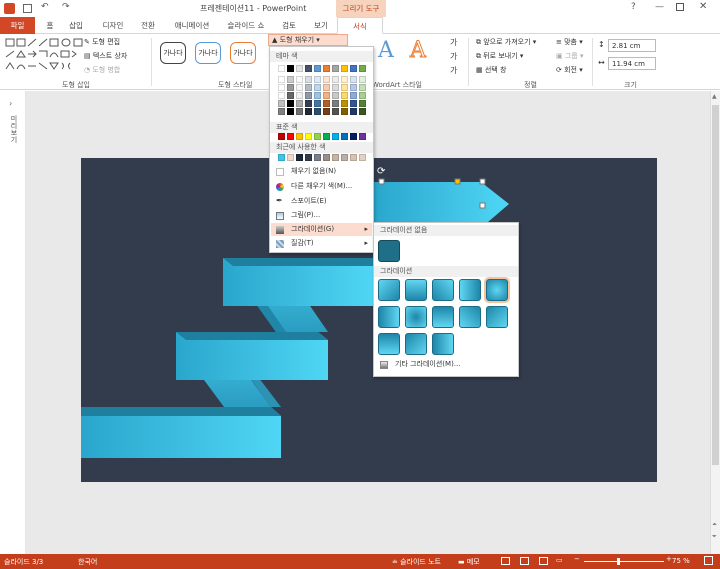 This screenshot has height=569, width=720. Describe the element at coordinates (559, 560) in the screenshot. I see `slideshow-icon: ▭` at that location.